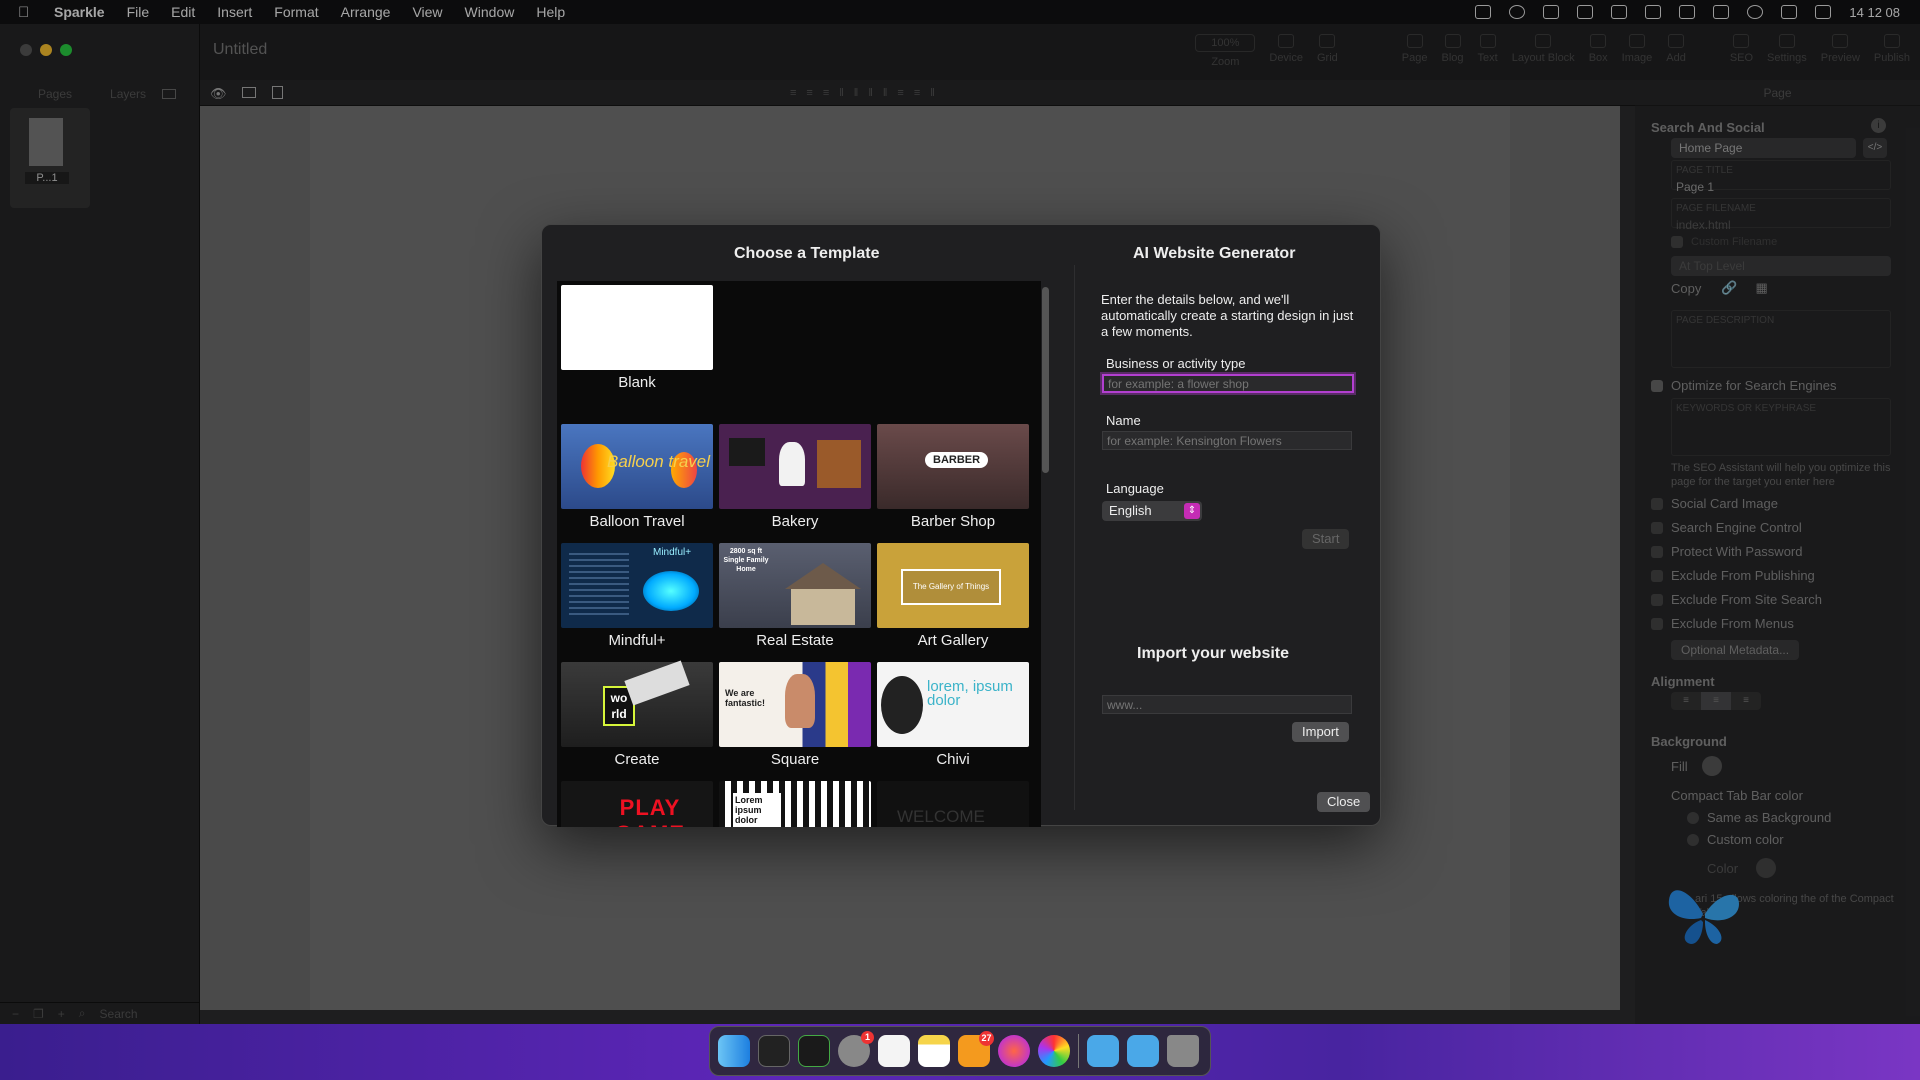  What do you see at coordinates (953, 759) in the screenshot?
I see `template-chivi-label: Chivi` at bounding box center [953, 759].